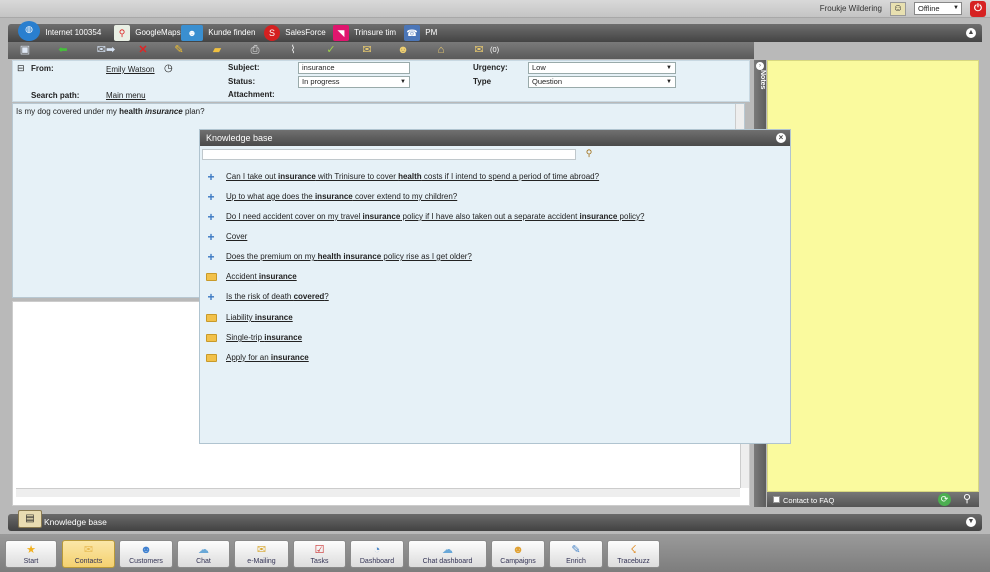 This screenshot has height=572, width=990. What do you see at coordinates (589, 154) in the screenshot?
I see `search-icon: ⚲` at bounding box center [589, 154].